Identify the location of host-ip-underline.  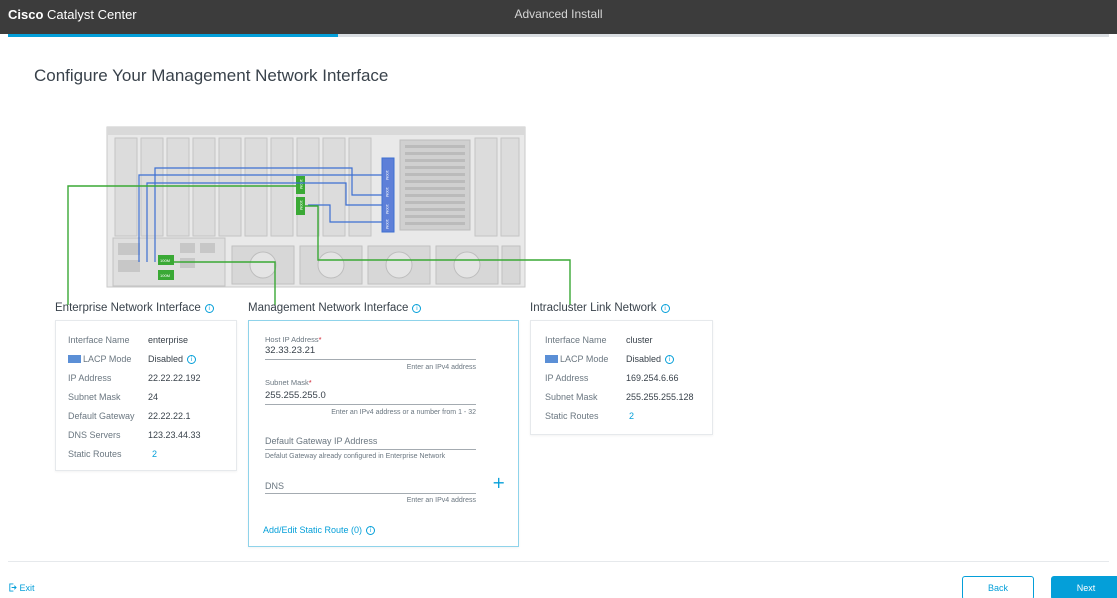
(370, 359).